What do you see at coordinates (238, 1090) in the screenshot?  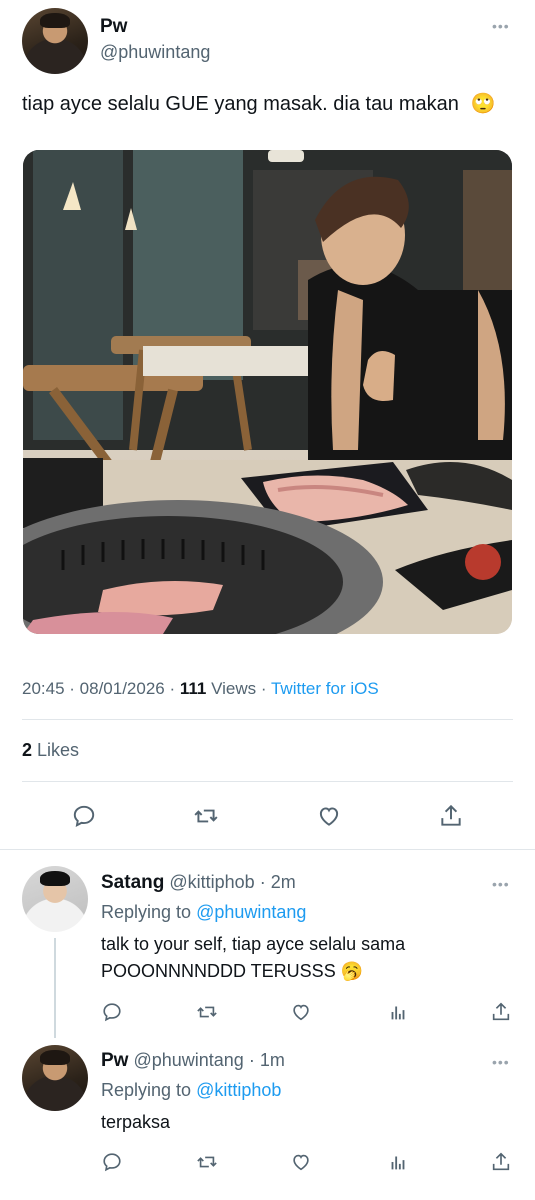 I see `replying-to-link: @kittiphob` at bounding box center [238, 1090].